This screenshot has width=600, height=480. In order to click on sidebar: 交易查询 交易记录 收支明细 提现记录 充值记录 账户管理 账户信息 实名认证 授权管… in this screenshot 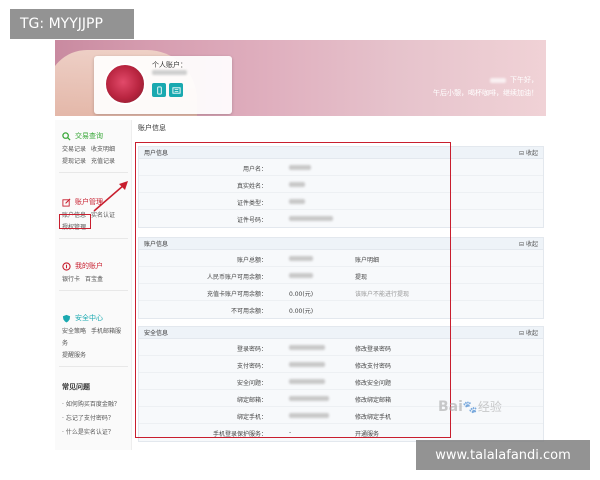, I will do `click(93, 285)`.